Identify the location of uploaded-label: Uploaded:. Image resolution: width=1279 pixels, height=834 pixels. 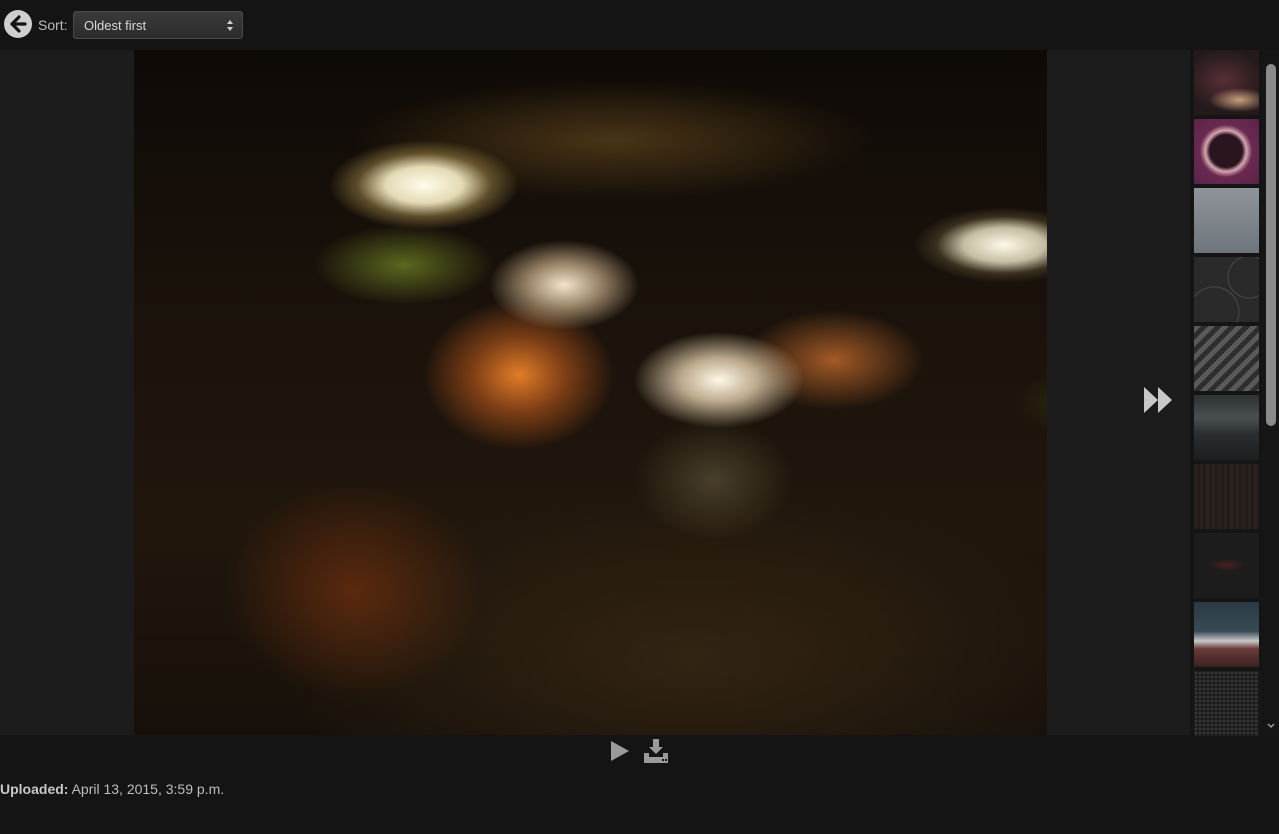
(34, 789).